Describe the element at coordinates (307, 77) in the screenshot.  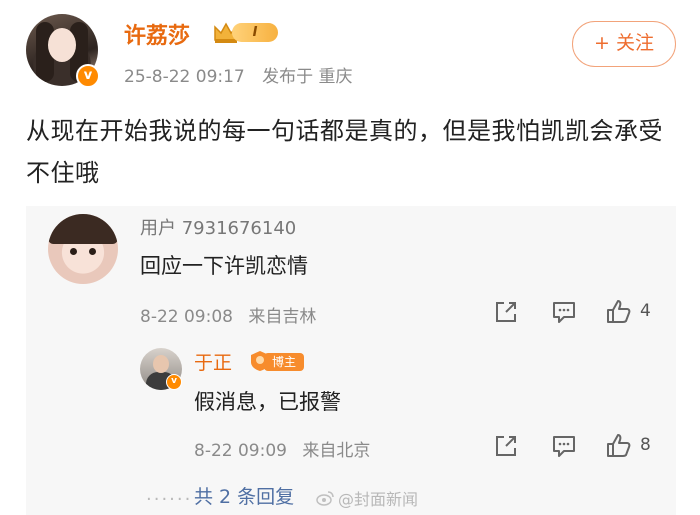
I see `post-location: 发布于 重庆` at that location.